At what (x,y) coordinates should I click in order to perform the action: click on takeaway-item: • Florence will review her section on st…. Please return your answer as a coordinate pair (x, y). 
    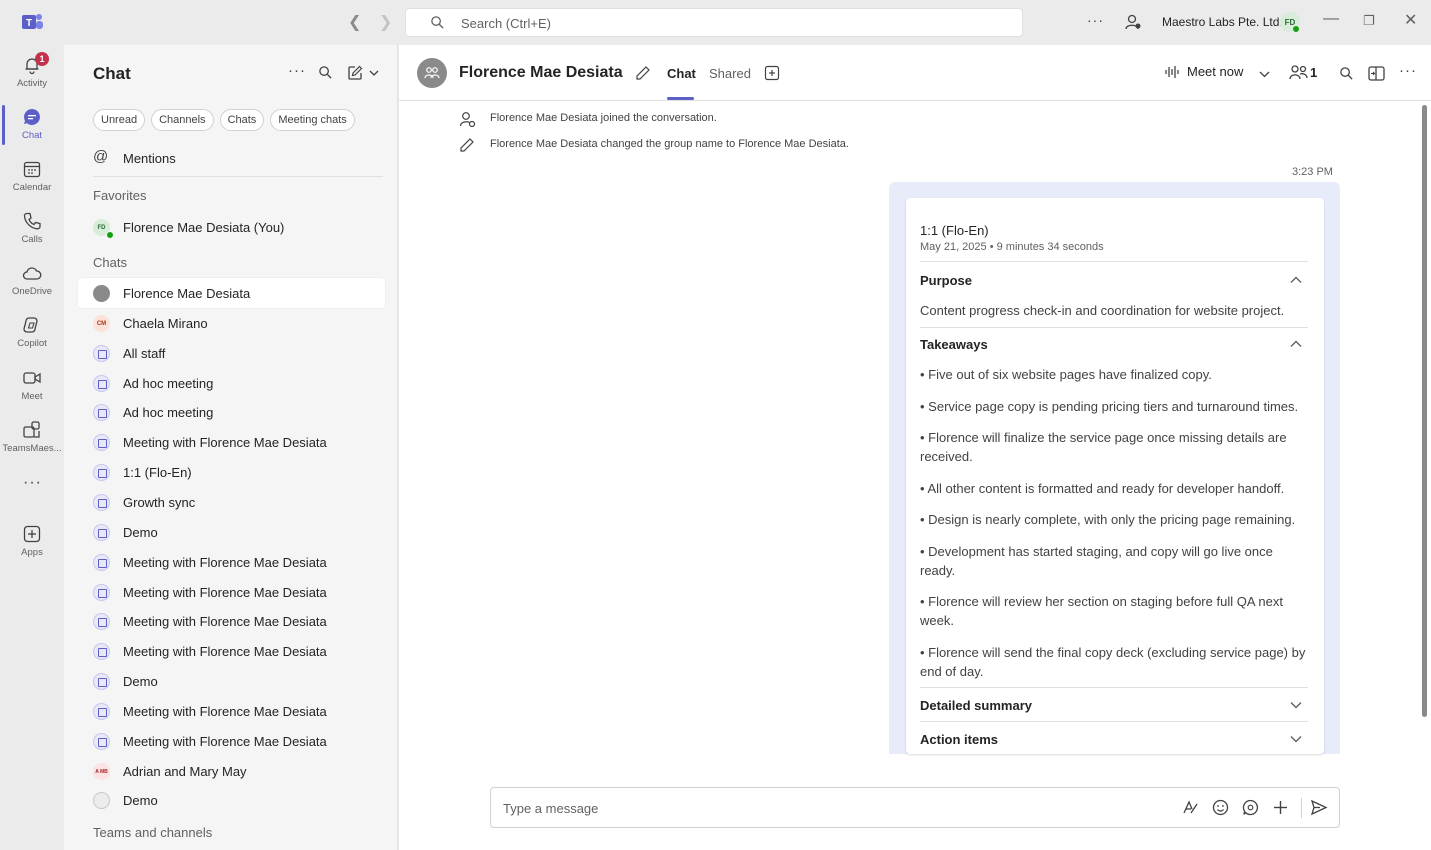
    Looking at the image, I should click on (1101, 611).